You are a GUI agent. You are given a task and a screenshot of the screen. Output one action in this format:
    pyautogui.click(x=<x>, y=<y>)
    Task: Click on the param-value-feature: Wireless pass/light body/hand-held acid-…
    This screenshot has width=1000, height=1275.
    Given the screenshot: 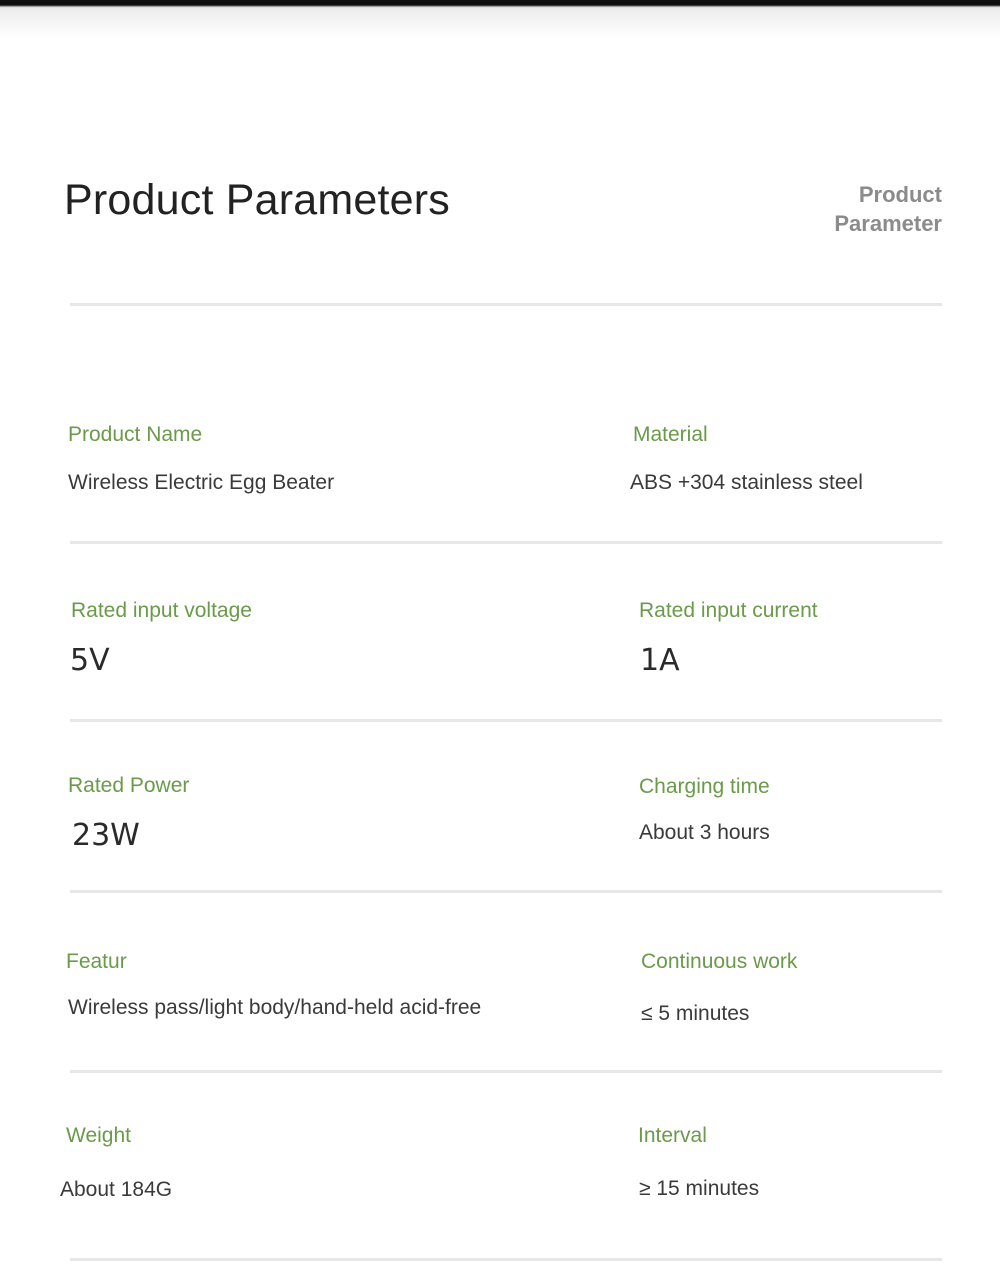 What is the action you would take?
    pyautogui.click(x=275, y=1007)
    